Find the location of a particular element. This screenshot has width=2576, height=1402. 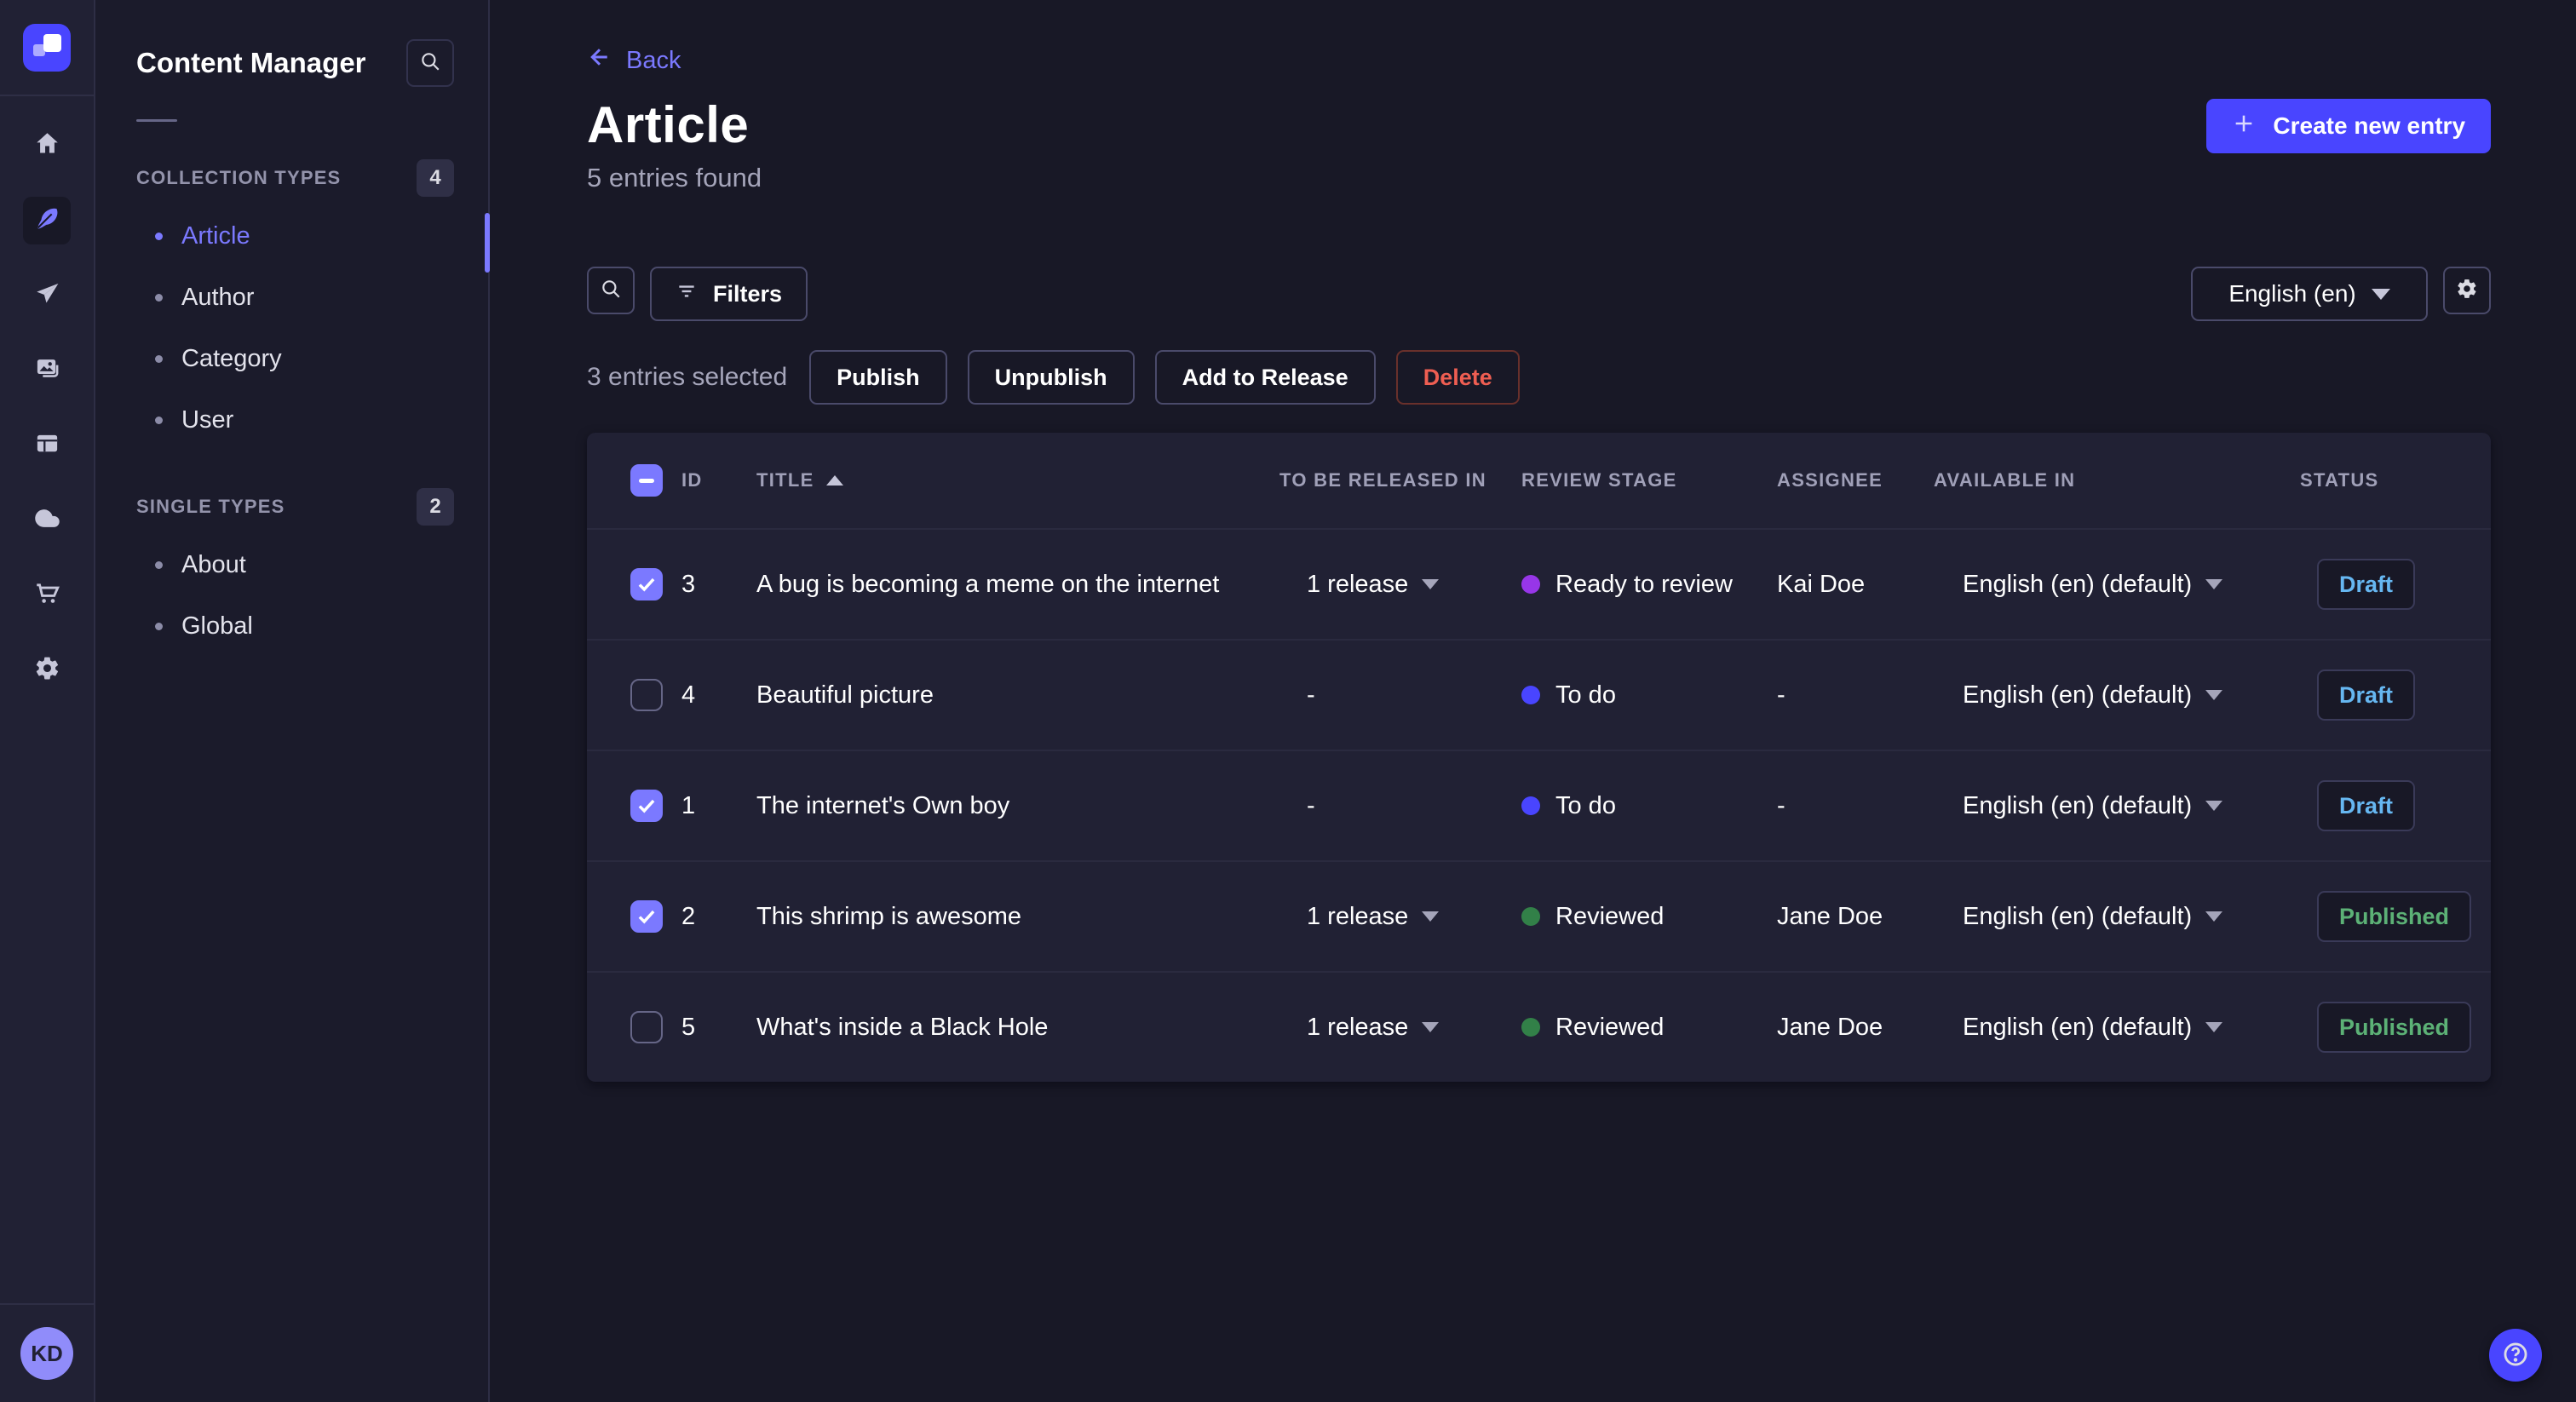

pictures-icon is located at coordinates (47, 370).